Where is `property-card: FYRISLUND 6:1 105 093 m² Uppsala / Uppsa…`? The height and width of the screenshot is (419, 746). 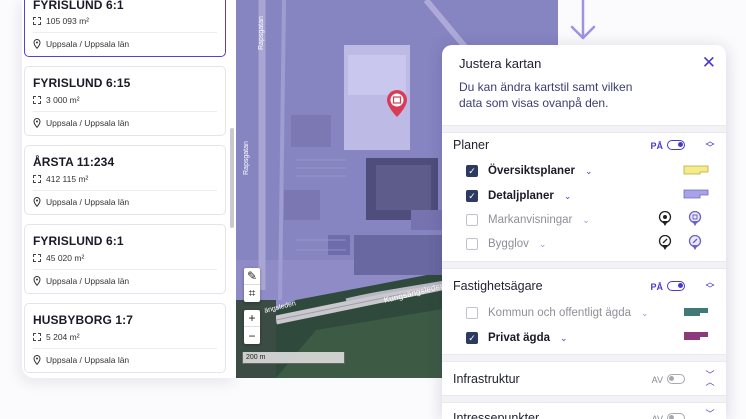
property-card: FYRISLUND 6:1 105 093 m² Uppsala / Uppsa… is located at coordinates (125, 28).